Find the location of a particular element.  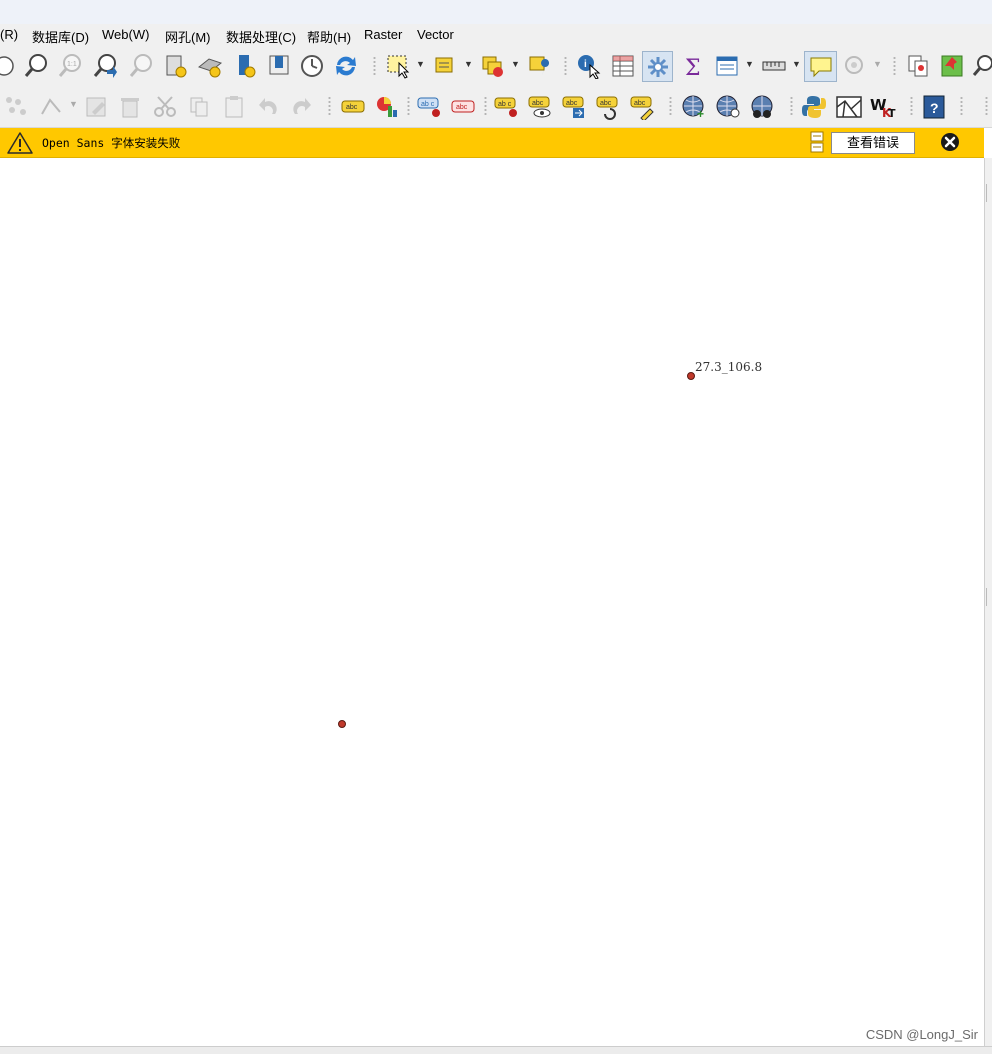

edit-attributes-icon is located at coordinates (97, 107).